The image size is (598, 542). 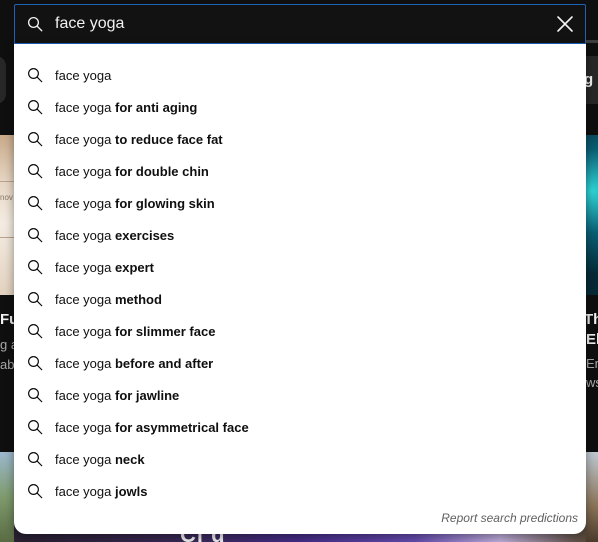 What do you see at coordinates (128, 459) in the screenshot?
I see `suggestion-completion-part: neck` at bounding box center [128, 459].